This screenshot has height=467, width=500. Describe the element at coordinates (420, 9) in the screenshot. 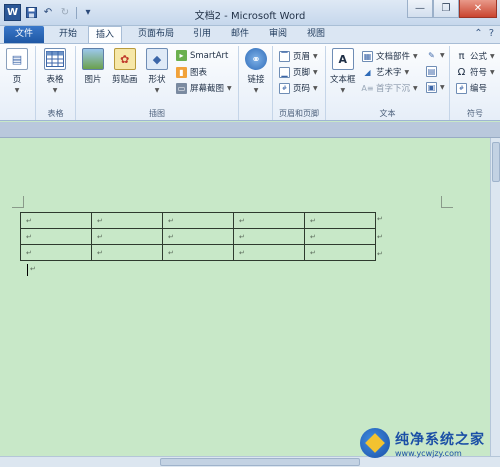

I see `minimize-button: —` at that location.